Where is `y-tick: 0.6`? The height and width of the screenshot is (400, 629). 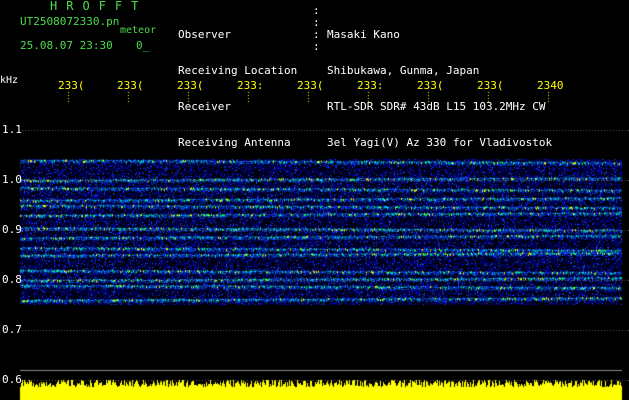
y-tick: 0.6 is located at coordinates (12, 379).